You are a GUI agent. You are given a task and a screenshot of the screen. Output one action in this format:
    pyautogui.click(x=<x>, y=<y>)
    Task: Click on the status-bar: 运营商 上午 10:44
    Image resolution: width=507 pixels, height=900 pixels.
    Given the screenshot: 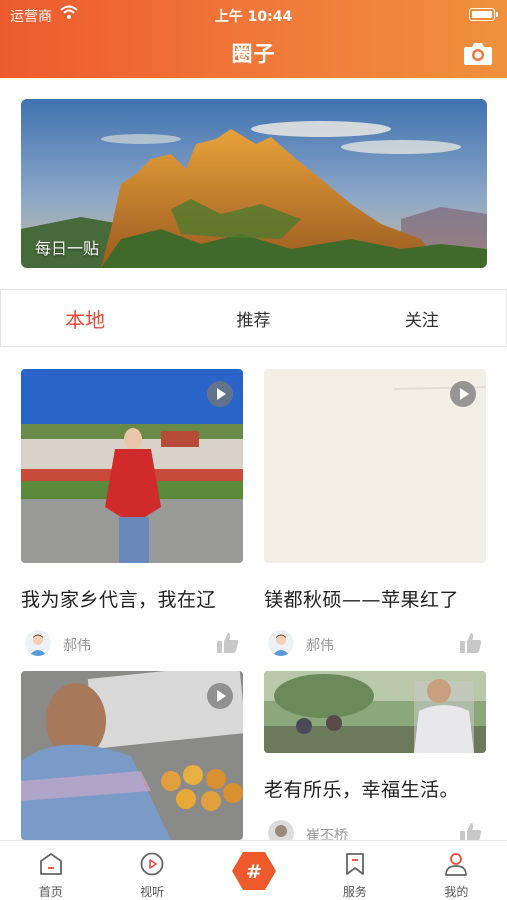 What is the action you would take?
    pyautogui.click(x=253, y=14)
    